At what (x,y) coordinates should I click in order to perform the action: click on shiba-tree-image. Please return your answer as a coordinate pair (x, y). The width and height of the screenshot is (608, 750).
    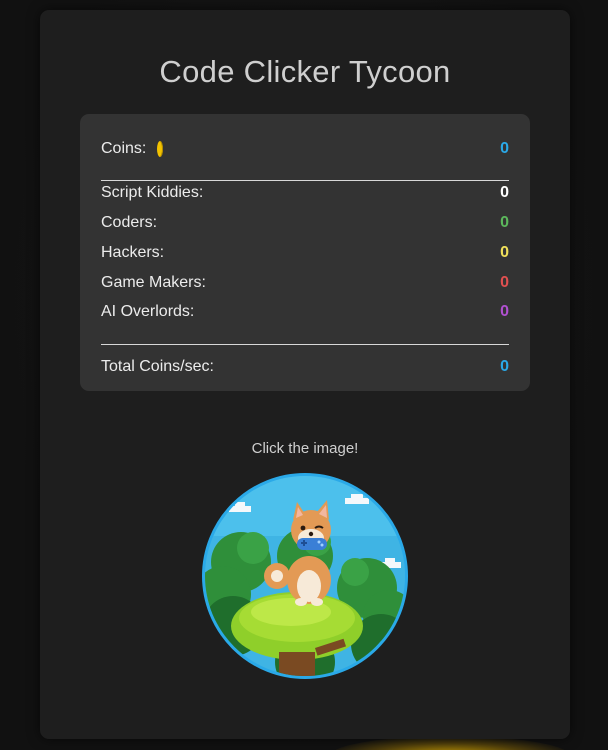
    Looking at the image, I should click on (305, 576).